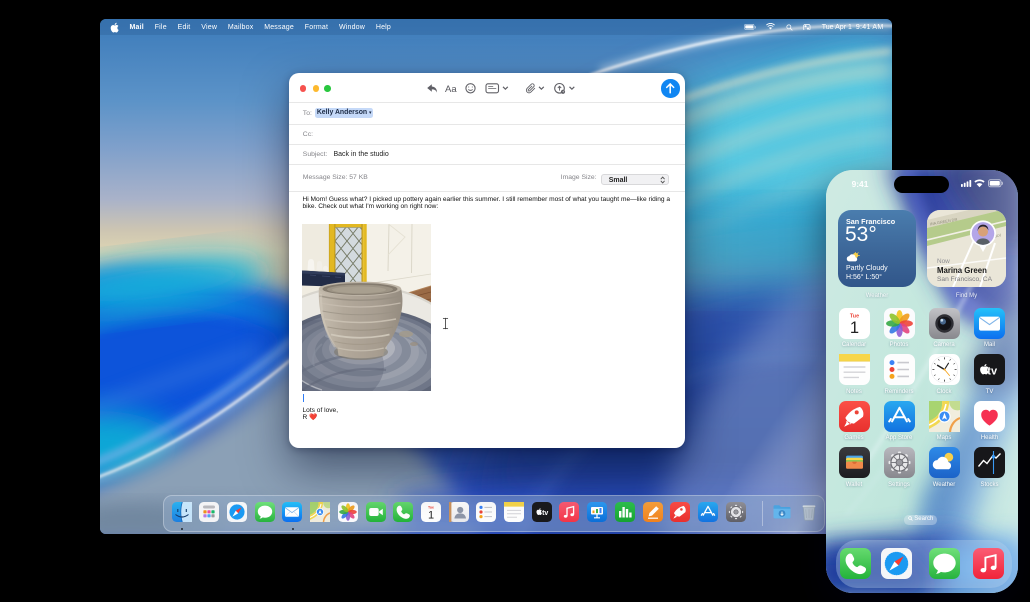 The height and width of the screenshot is (602, 1030). Describe the element at coordinates (451, 89) in the screenshot. I see `svg-text: Aa` at that location.